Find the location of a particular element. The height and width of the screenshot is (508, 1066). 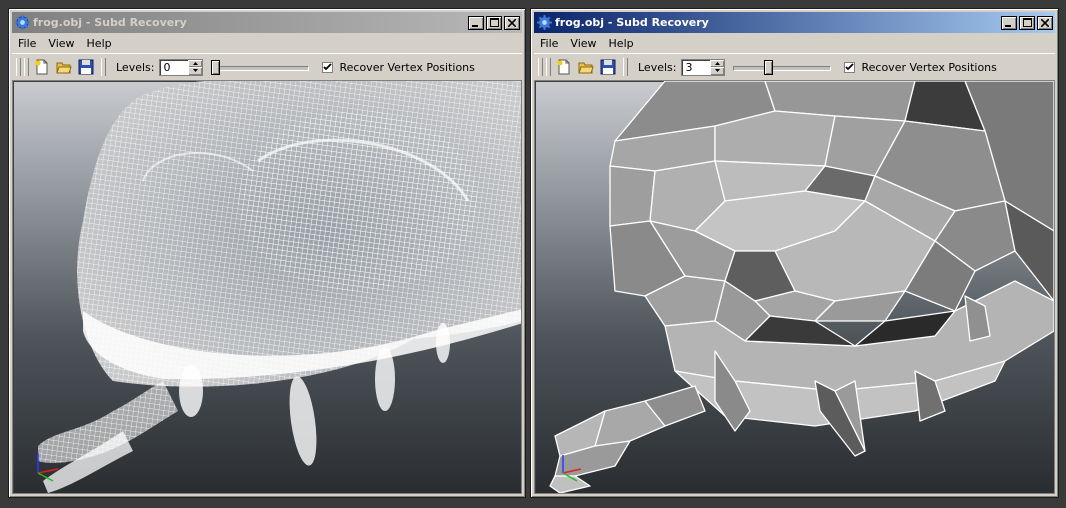

levels-value: 0 is located at coordinates (174, 67).